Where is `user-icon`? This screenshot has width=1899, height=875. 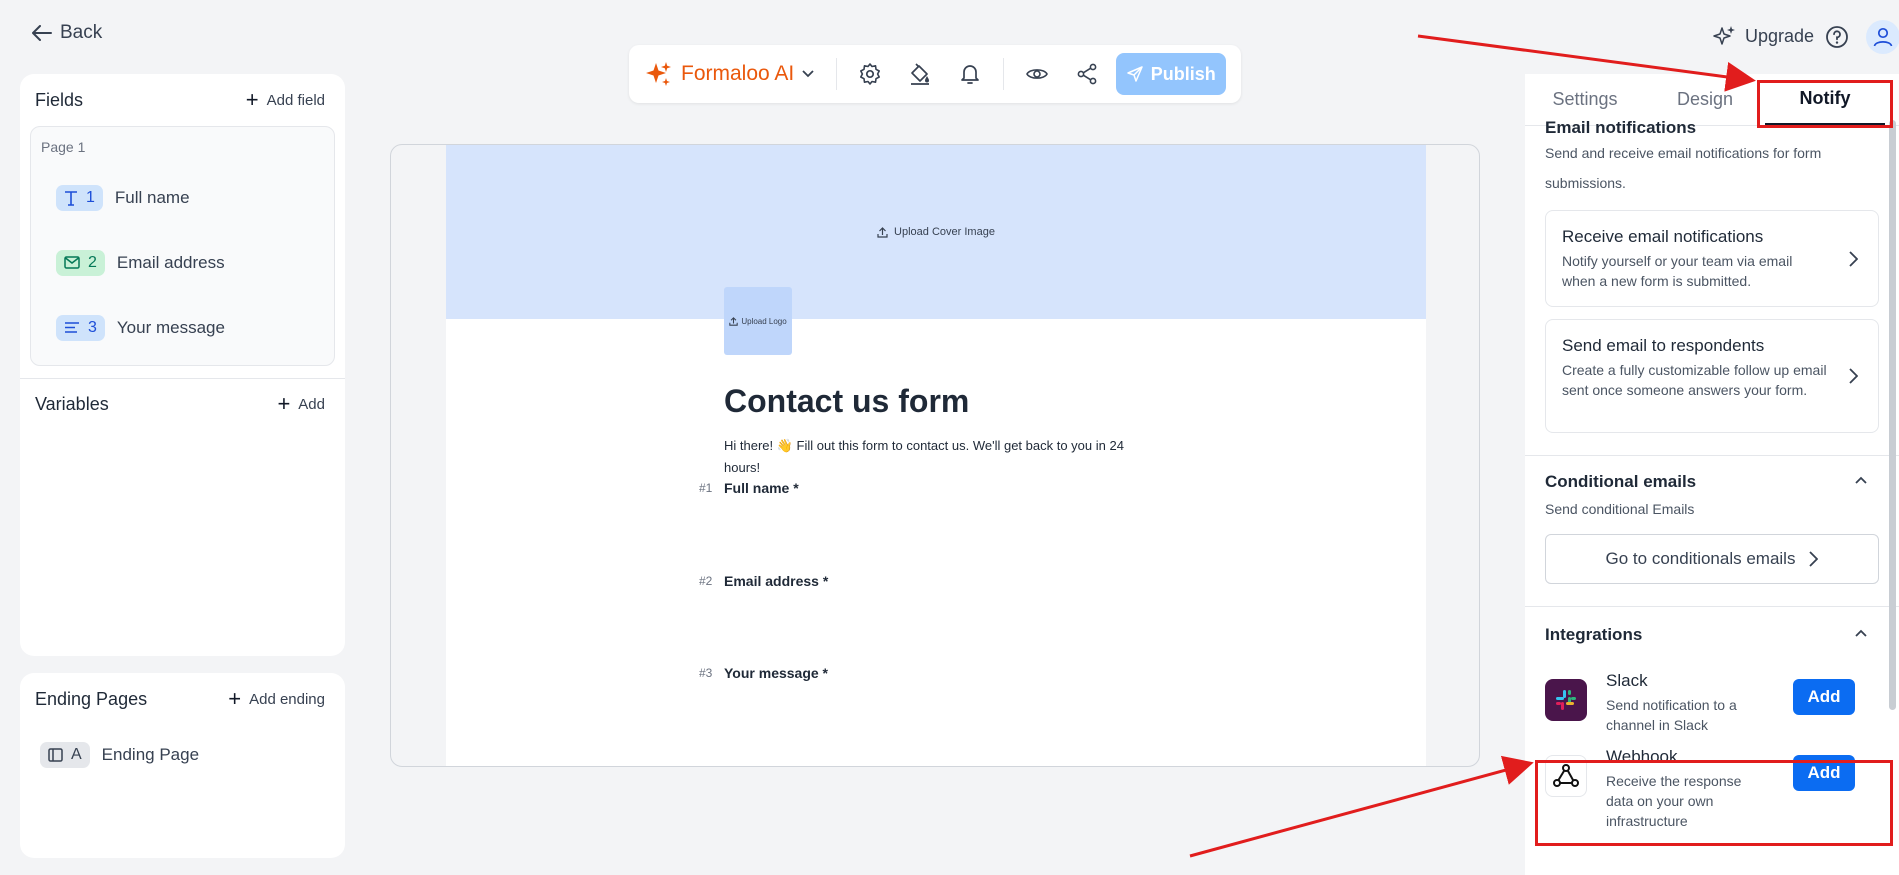 user-icon is located at coordinates (1883, 37).